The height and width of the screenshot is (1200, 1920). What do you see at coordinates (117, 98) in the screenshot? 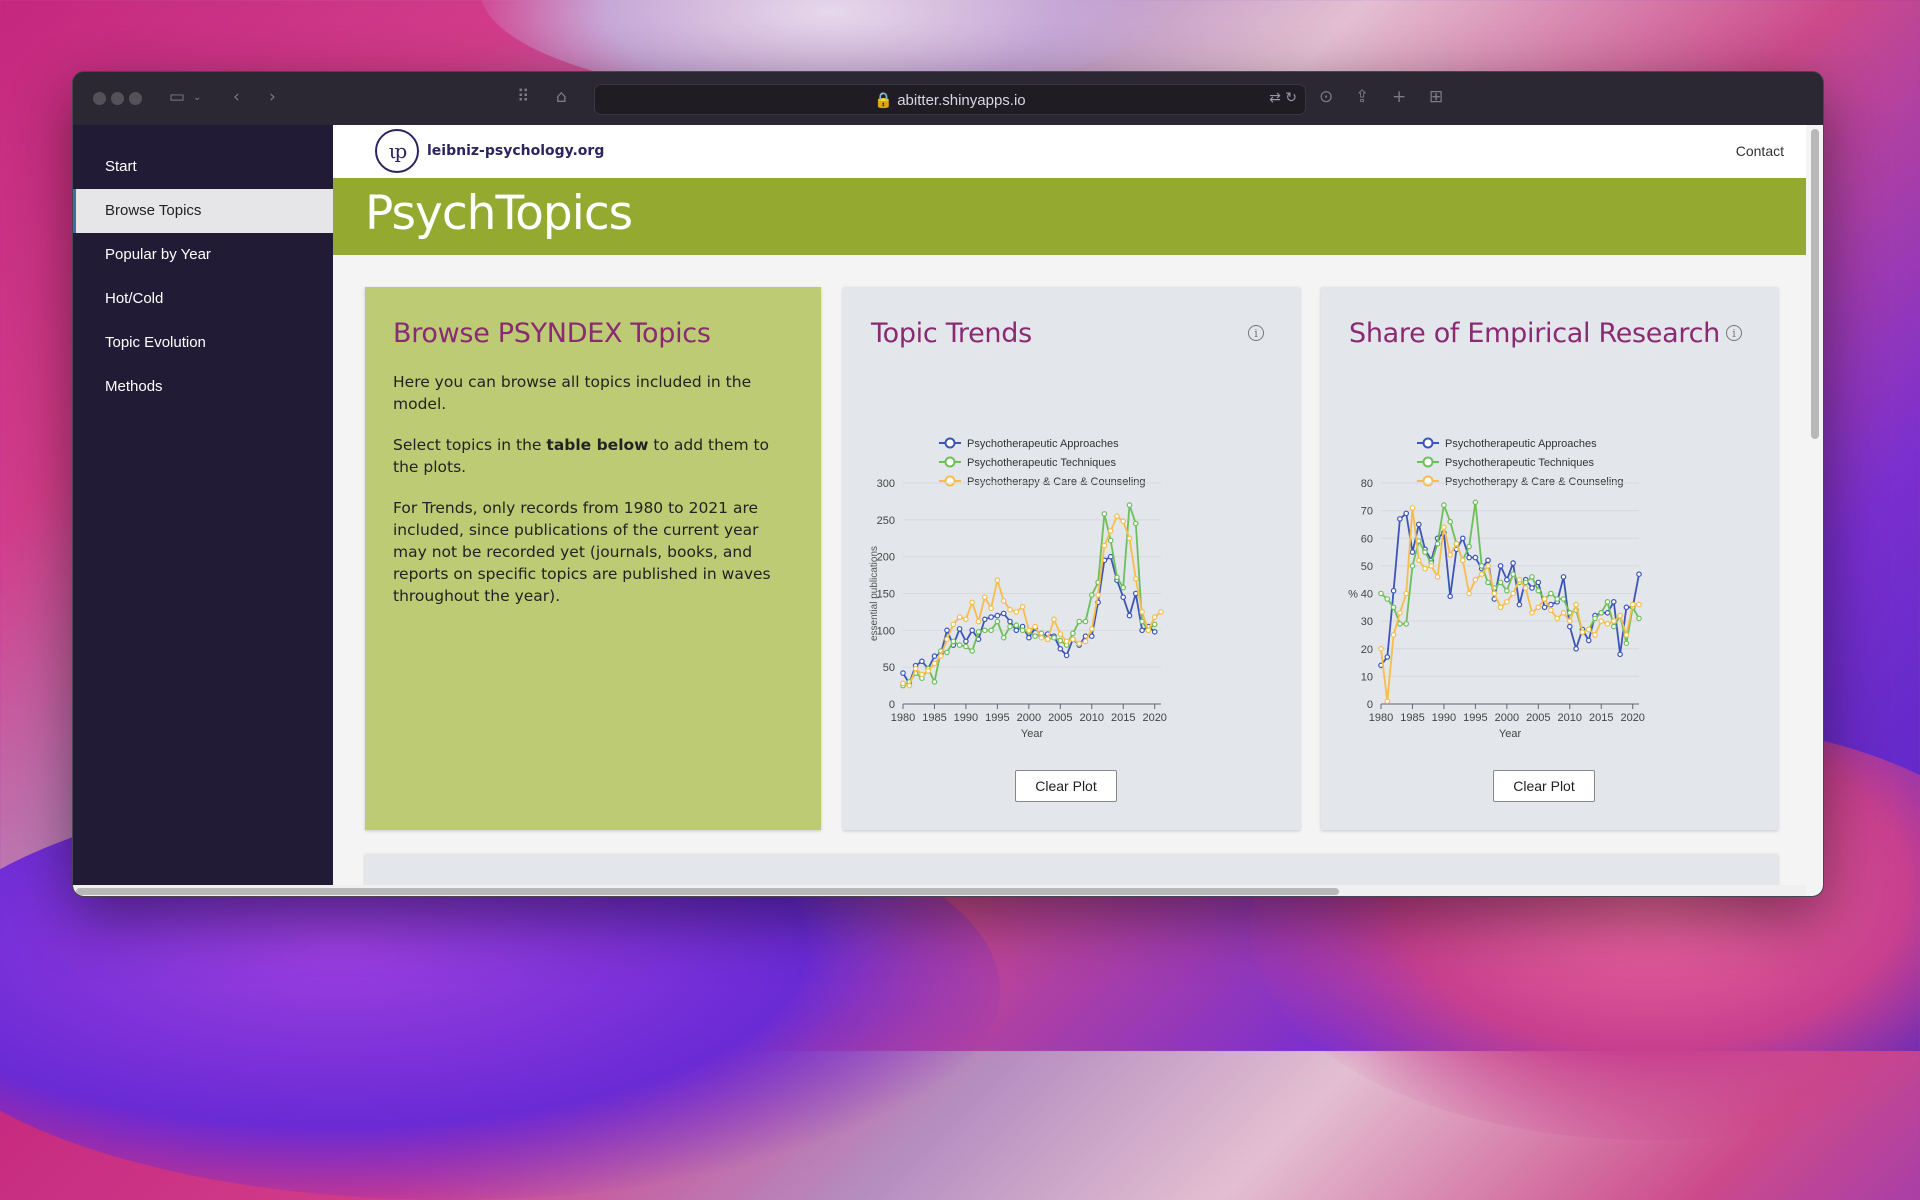
I see `minimize-window-button` at bounding box center [117, 98].